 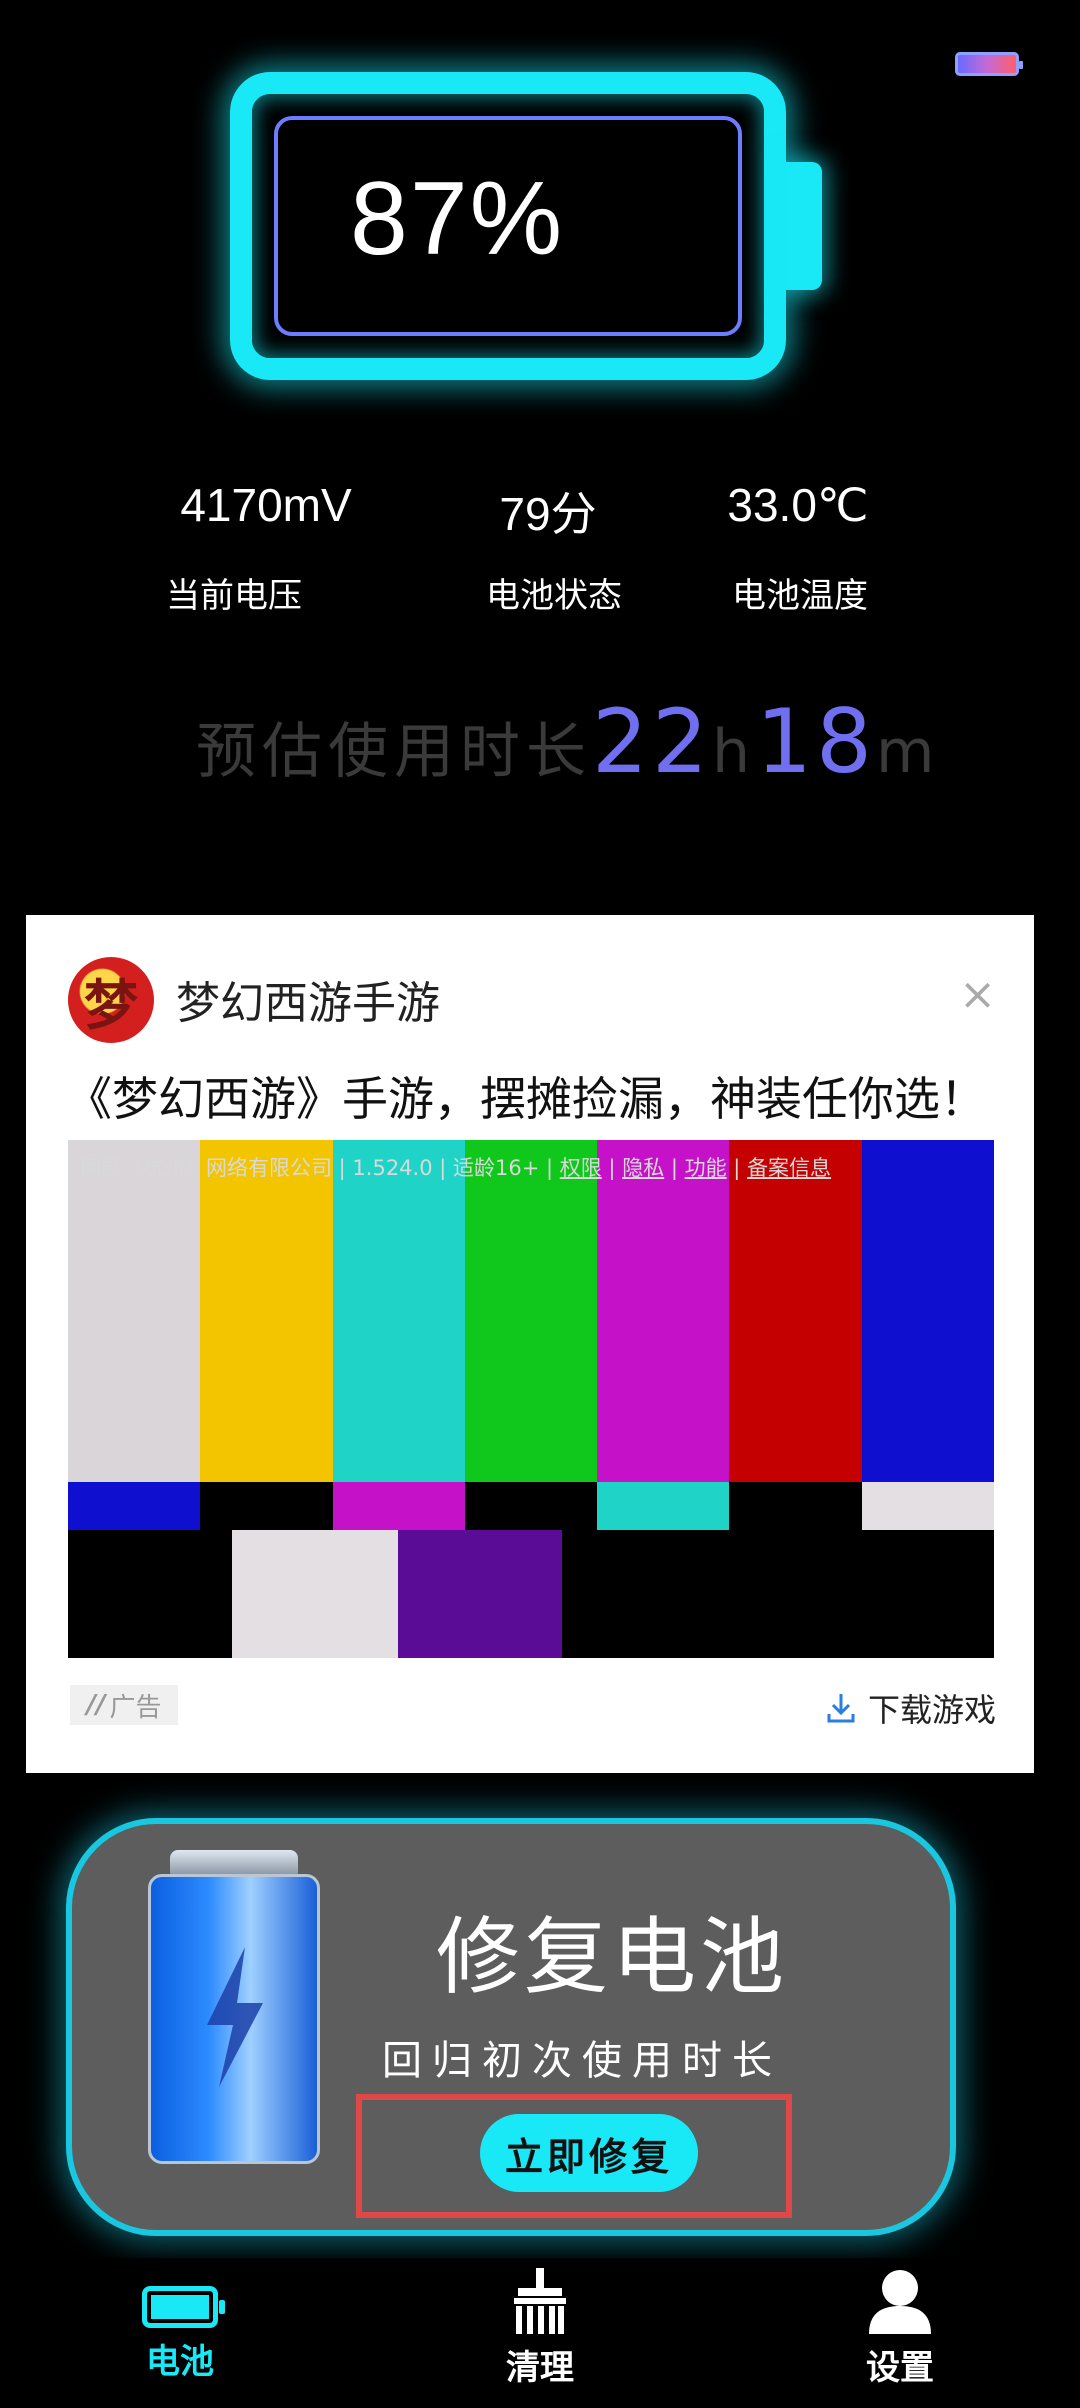 What do you see at coordinates (531, 1594) in the screenshot?
I see `color-bars-bottom` at bounding box center [531, 1594].